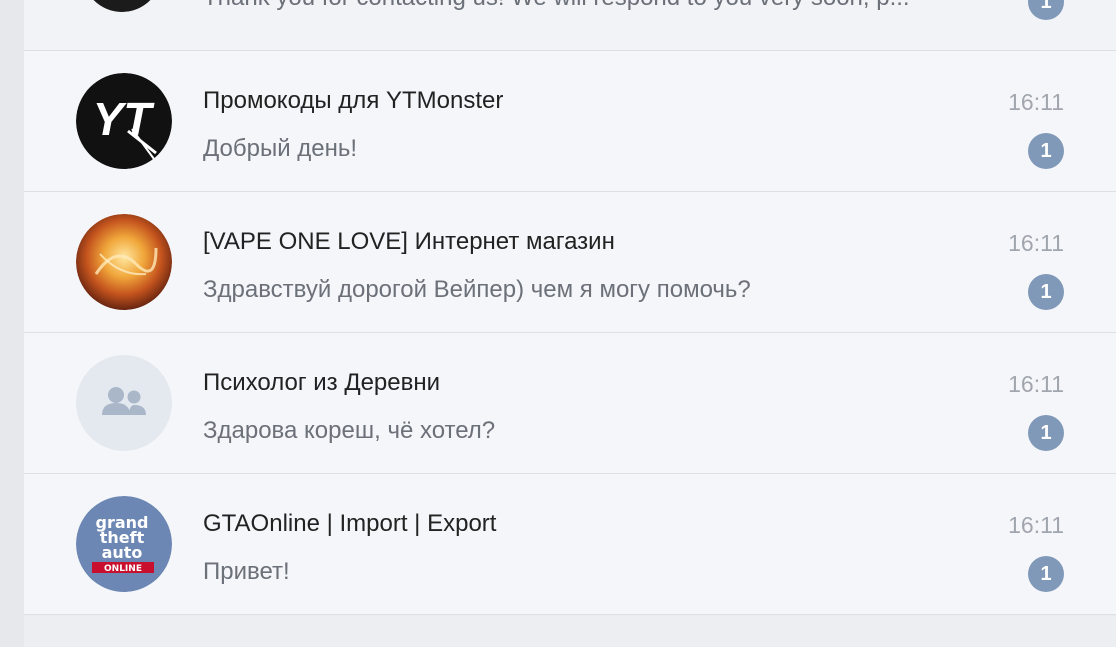 Image resolution: width=1116 pixels, height=647 pixels. I want to click on dark-logo-icon, so click(122, 6).